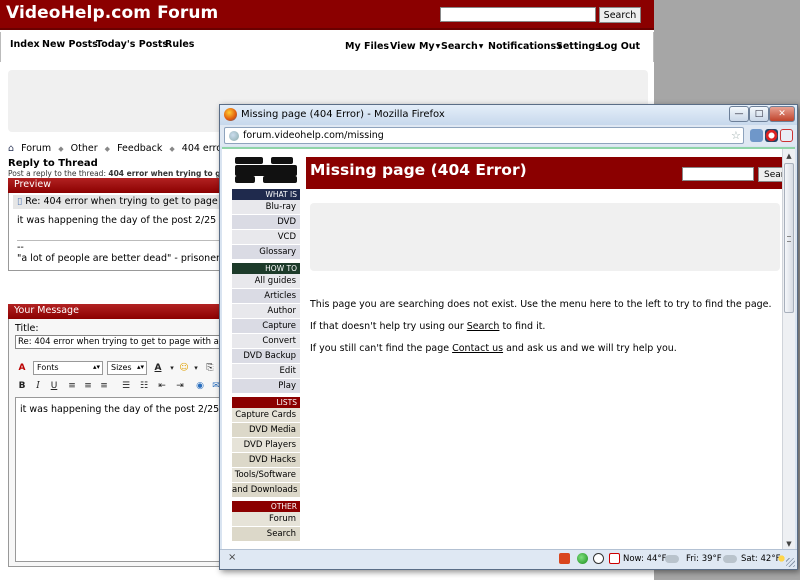 Image resolution: width=800 pixels, height=580 pixels. I want to click on remove-format-icon: A, so click(22, 368).